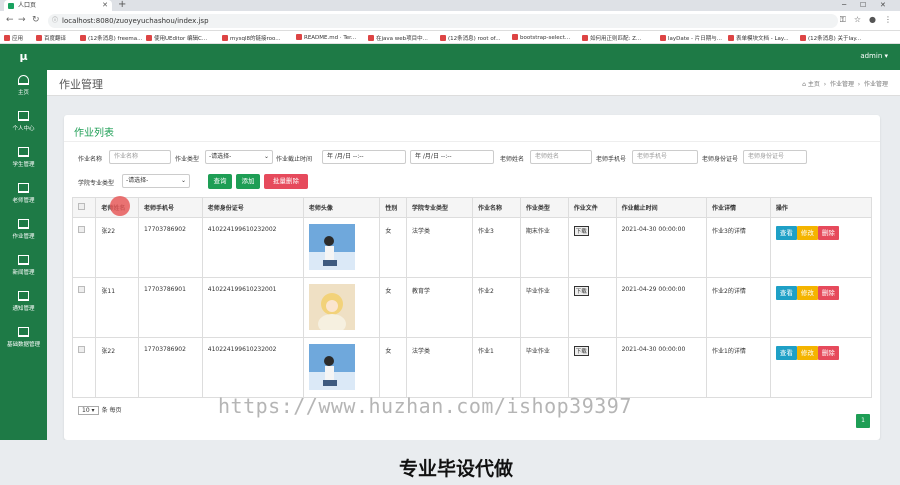 This screenshot has width=900, height=485. I want to click on bookmark-item: 百度翻译, so click(51, 38).